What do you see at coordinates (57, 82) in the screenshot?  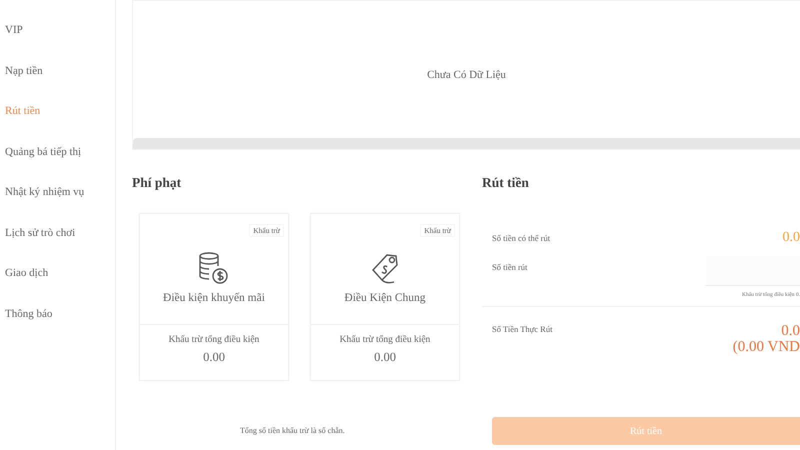 I see `sidebar-item: Nạp tiền` at bounding box center [57, 82].